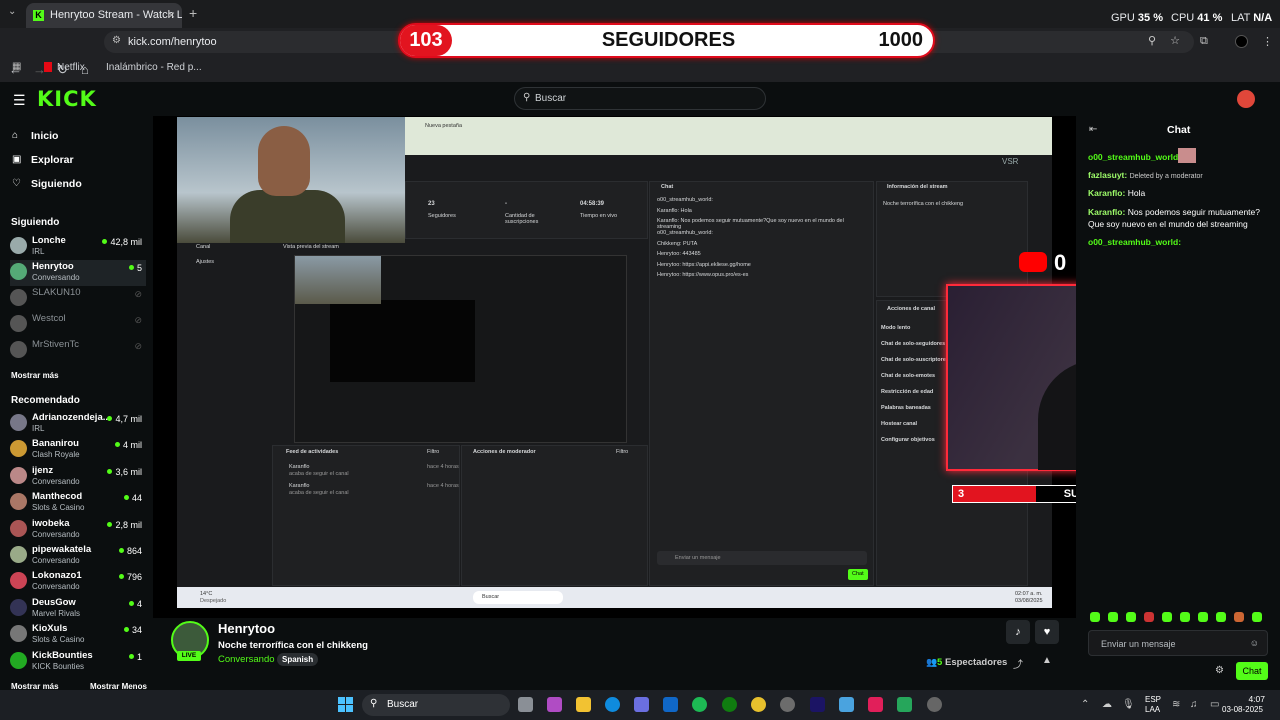 Image resolution: width=1280 pixels, height=720 pixels. I want to click on tiktok-icon, so click(875, 704).